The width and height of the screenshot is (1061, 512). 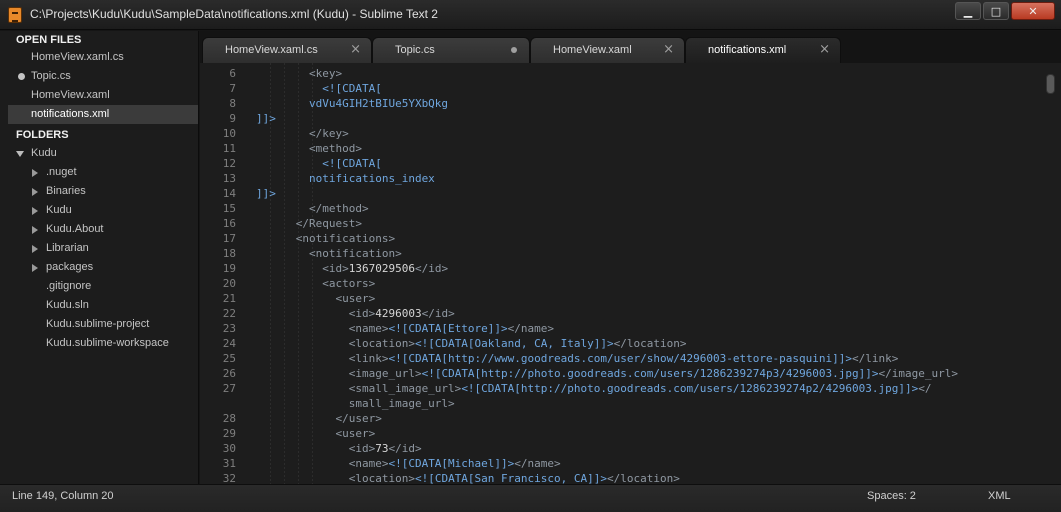 What do you see at coordinates (1050, 277) in the screenshot?
I see `vertical-scrollbar` at bounding box center [1050, 277].